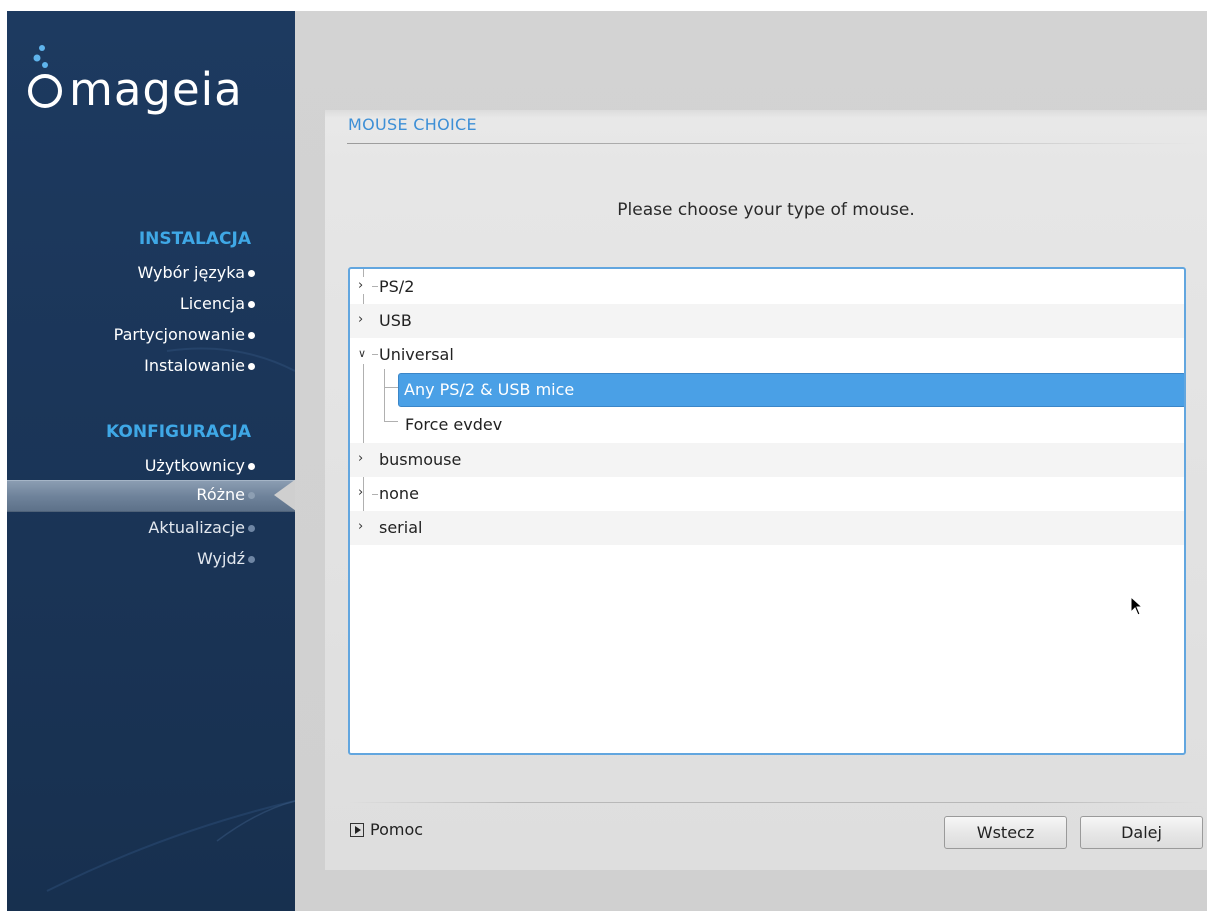 Image resolution: width=1207 pixels, height=911 pixels. What do you see at coordinates (791, 390) in the screenshot?
I see `tree-item-any-ps2-usb-mice: Any PS/2 & USB mice` at bounding box center [791, 390].